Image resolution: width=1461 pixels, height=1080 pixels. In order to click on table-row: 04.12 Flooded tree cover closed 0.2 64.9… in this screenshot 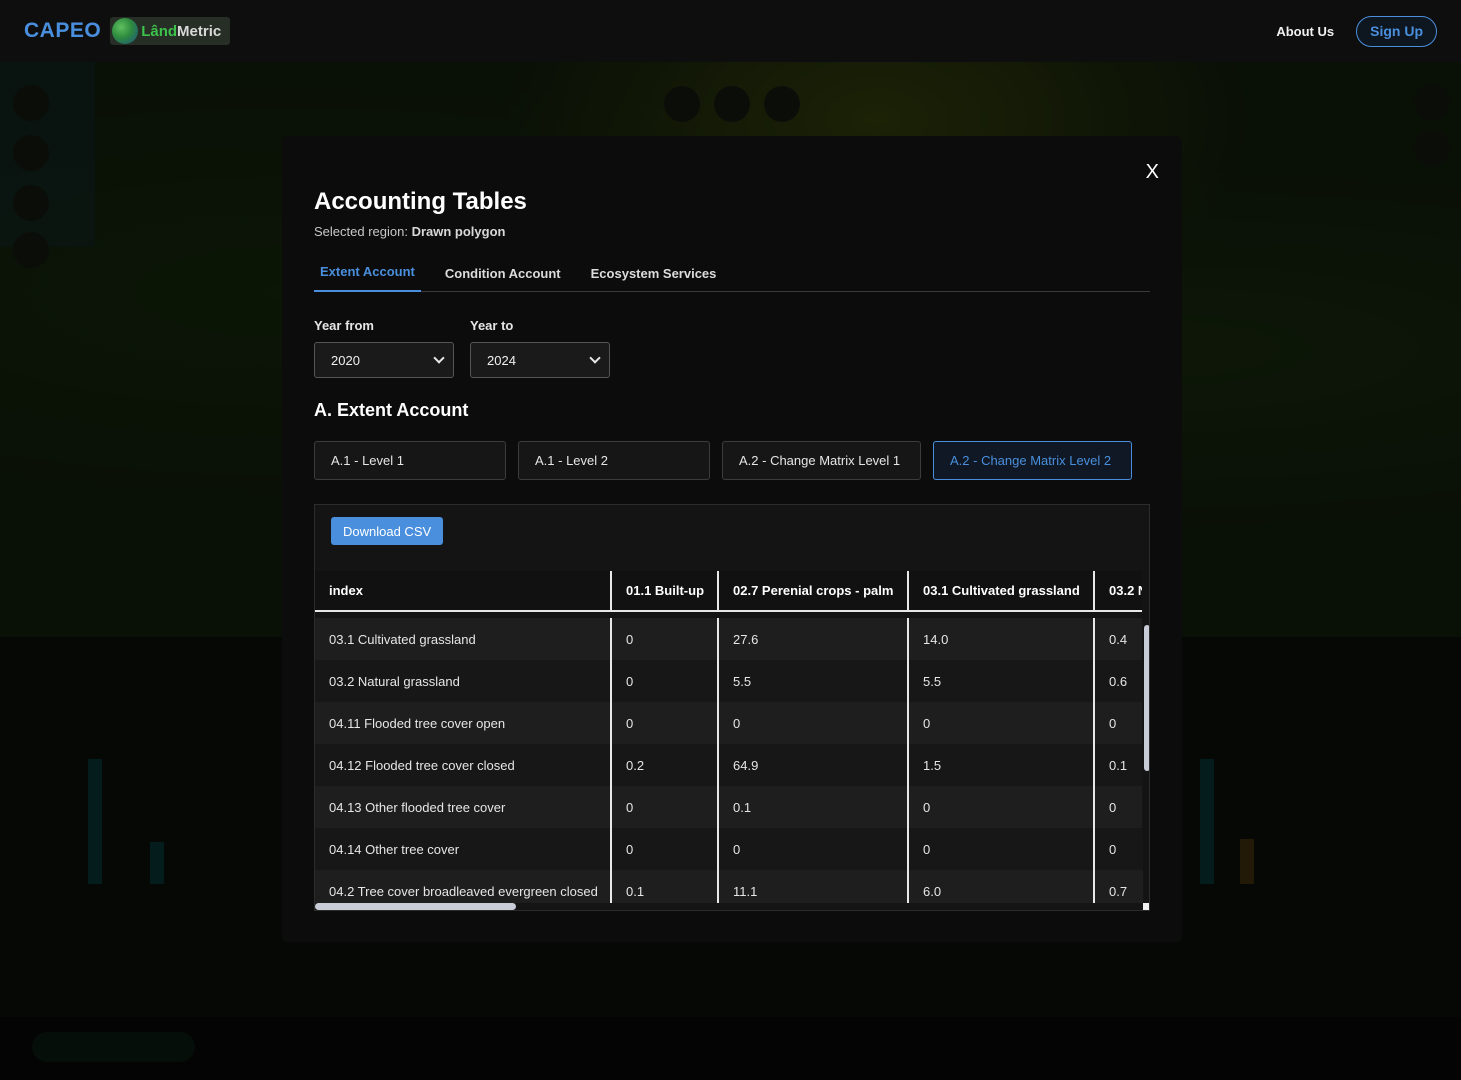, I will do `click(729, 765)`.